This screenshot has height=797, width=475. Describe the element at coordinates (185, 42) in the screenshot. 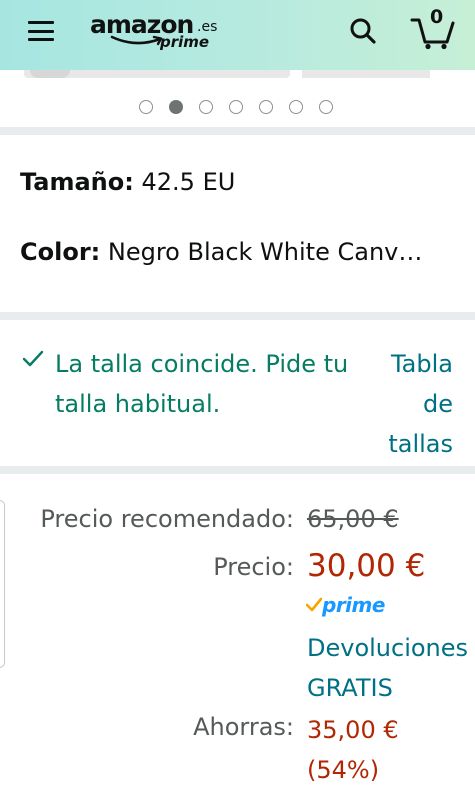

I see `logo-prime-text: prime` at that location.